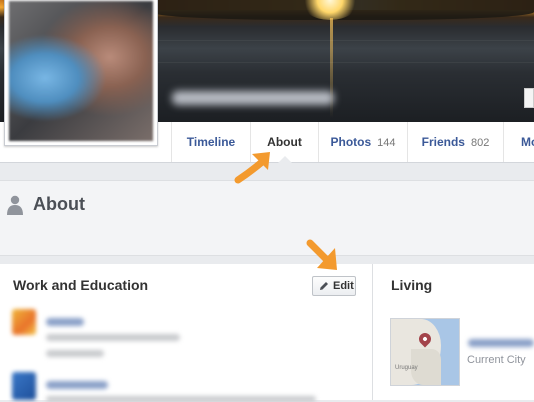 This screenshot has width=534, height=402. I want to click on current-city-name-blurred, so click(501, 343).